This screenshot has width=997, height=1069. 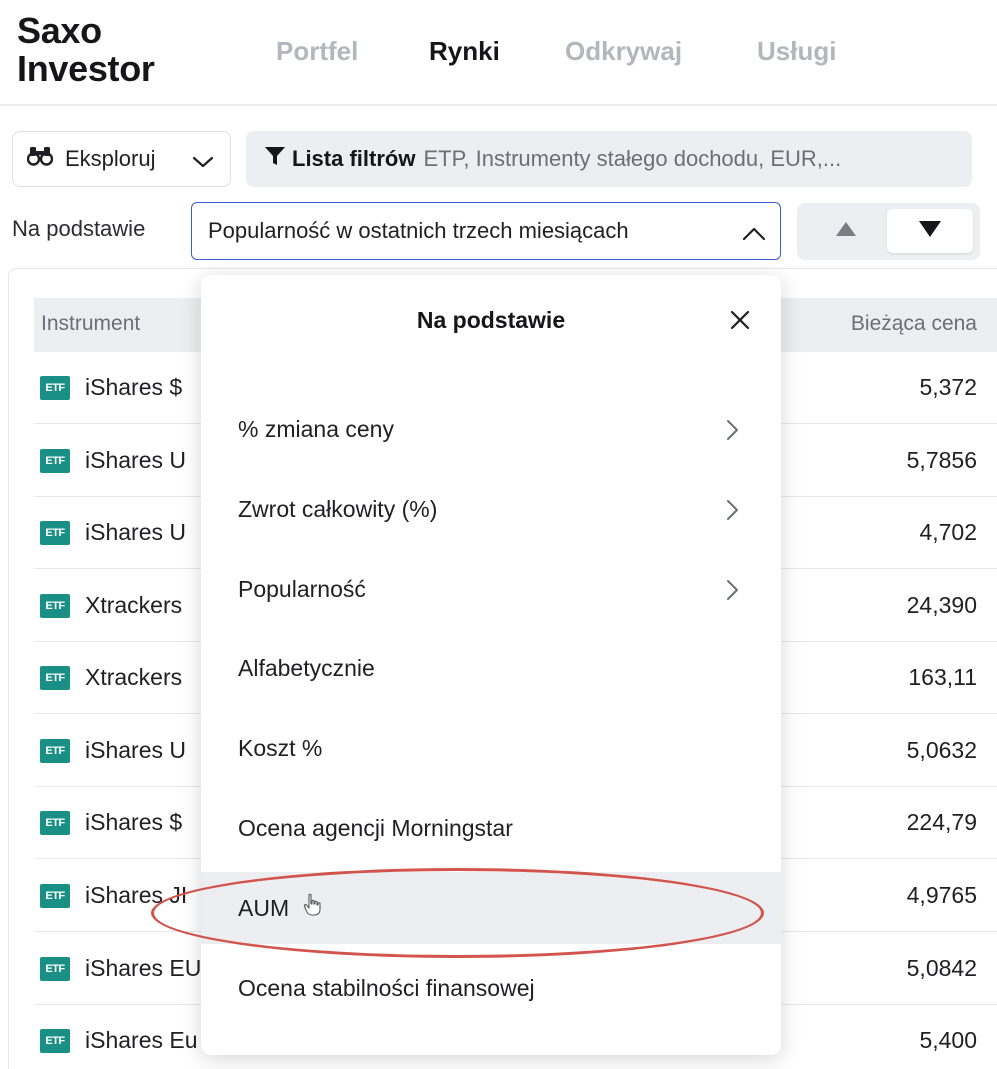 What do you see at coordinates (136, 895) in the screenshot?
I see `instrument-name: iShares JI` at bounding box center [136, 895].